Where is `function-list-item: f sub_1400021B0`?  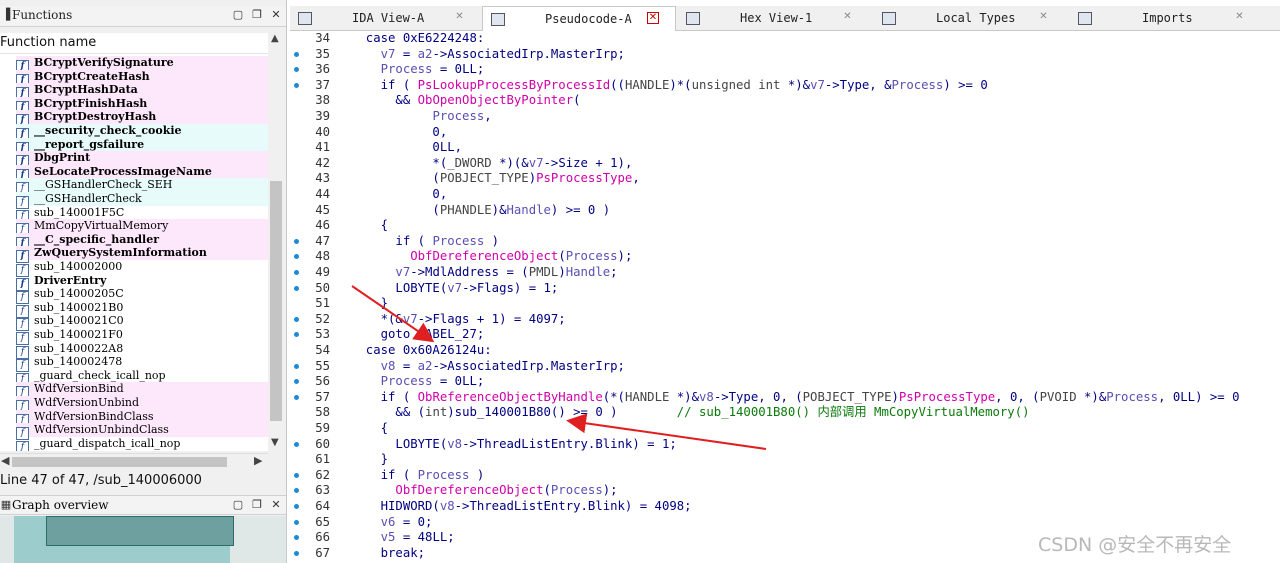
function-list-item: f sub_1400021B0 is located at coordinates (142, 309).